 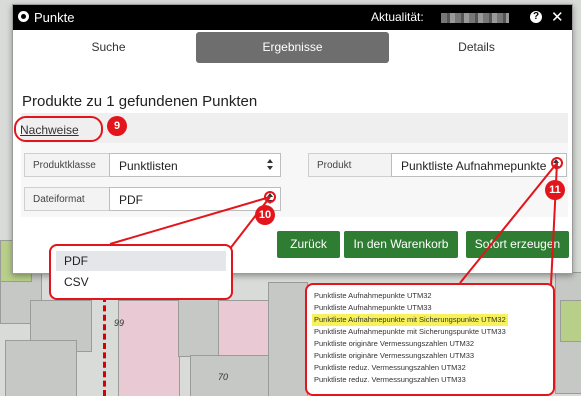 I want to click on map-green-area, so click(x=570, y=321).